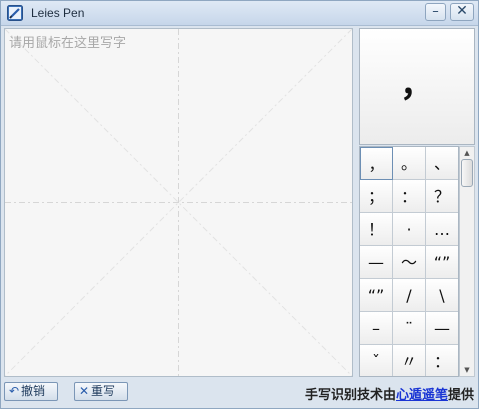 The width and height of the screenshot is (479, 409). I want to click on credit-text: 手写识别技术由心遁遥笔提供, so click(389, 393).